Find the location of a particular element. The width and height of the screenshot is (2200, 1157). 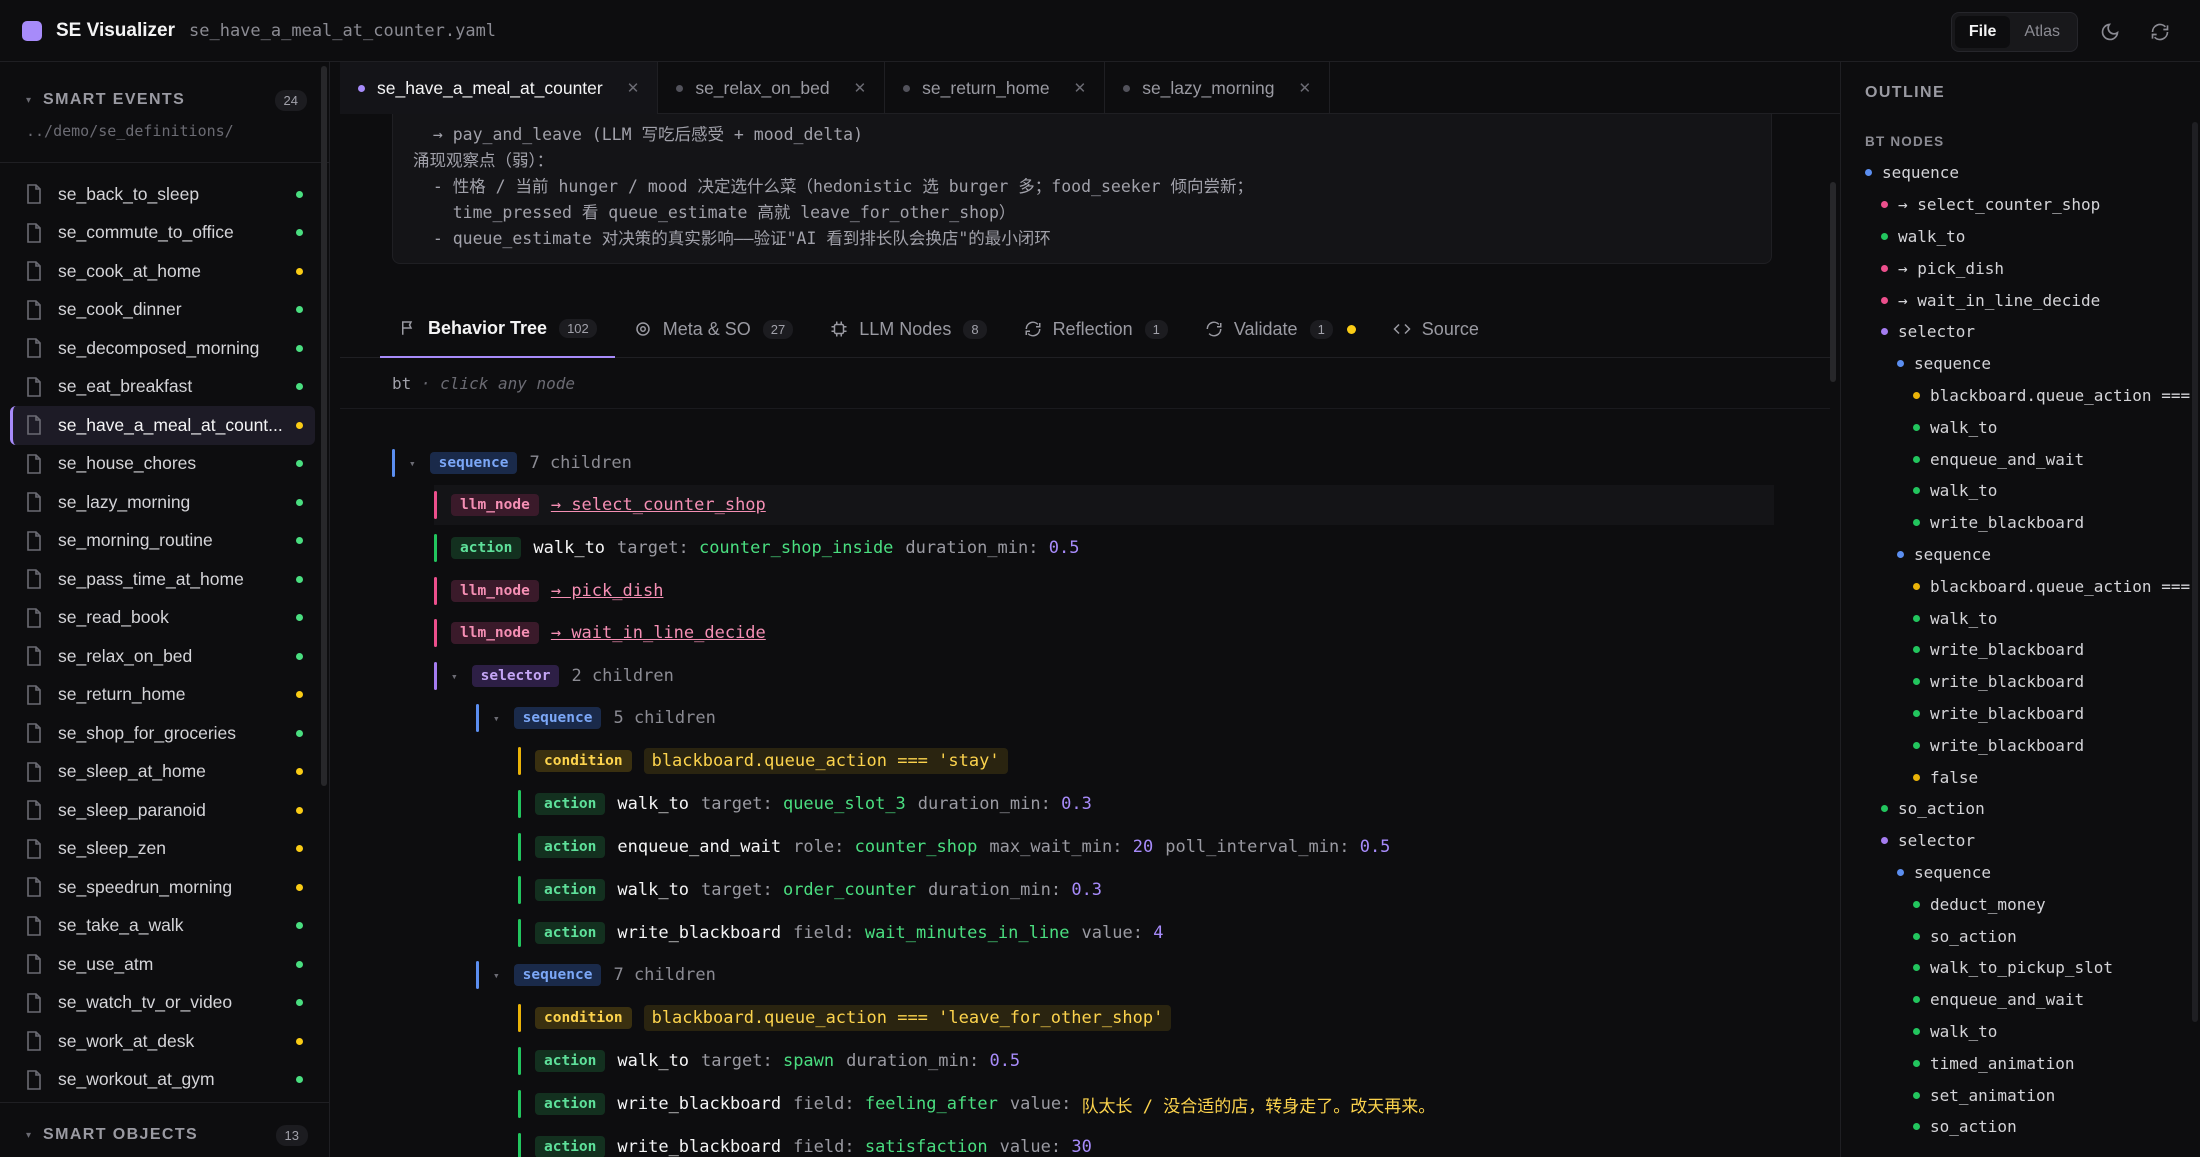

sidebar-item: se_relax_on_bed is located at coordinates (162, 656).